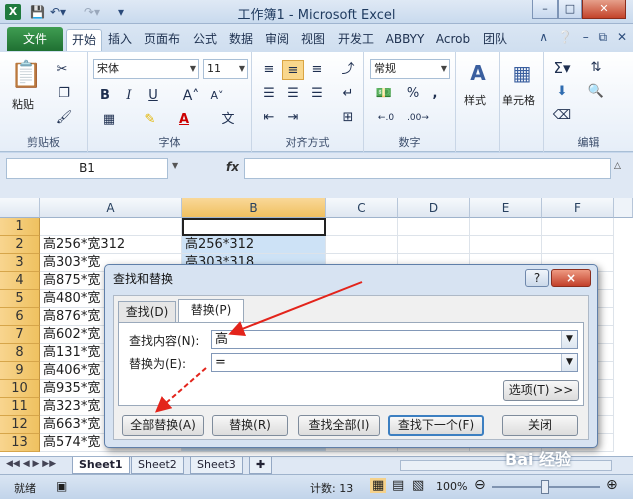 The image size is (633, 499). Describe the element at coordinates (339, 425) in the screenshot. I see `find-all-button: 查找全部(I)` at that location.